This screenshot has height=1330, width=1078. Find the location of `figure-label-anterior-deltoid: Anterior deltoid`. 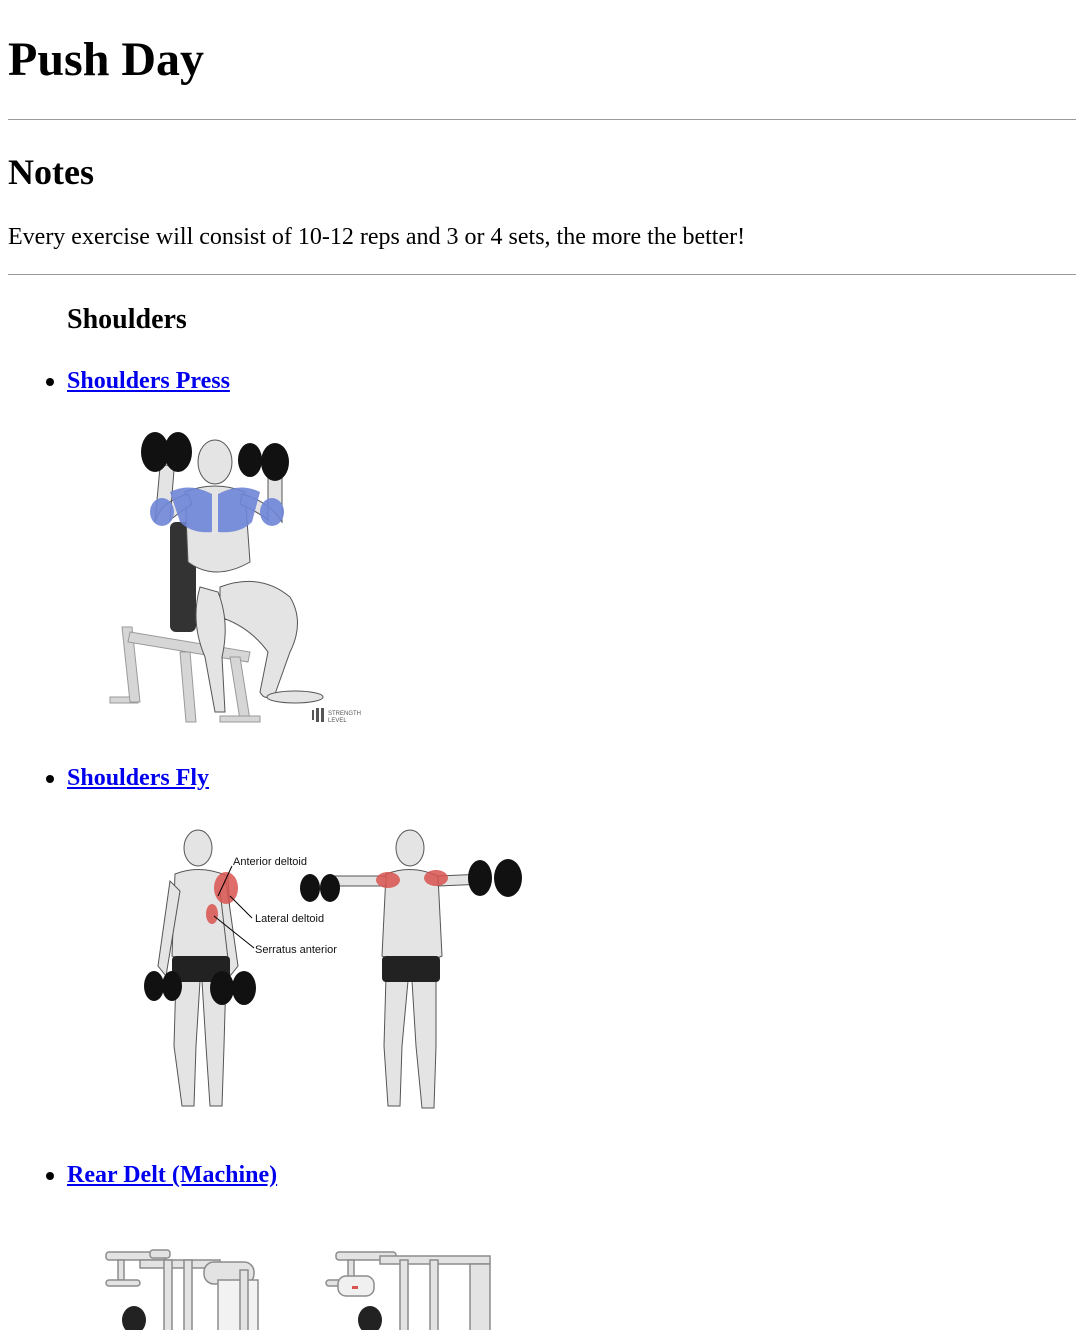

figure-label-anterior-deltoid: Anterior deltoid is located at coordinates (270, 862).